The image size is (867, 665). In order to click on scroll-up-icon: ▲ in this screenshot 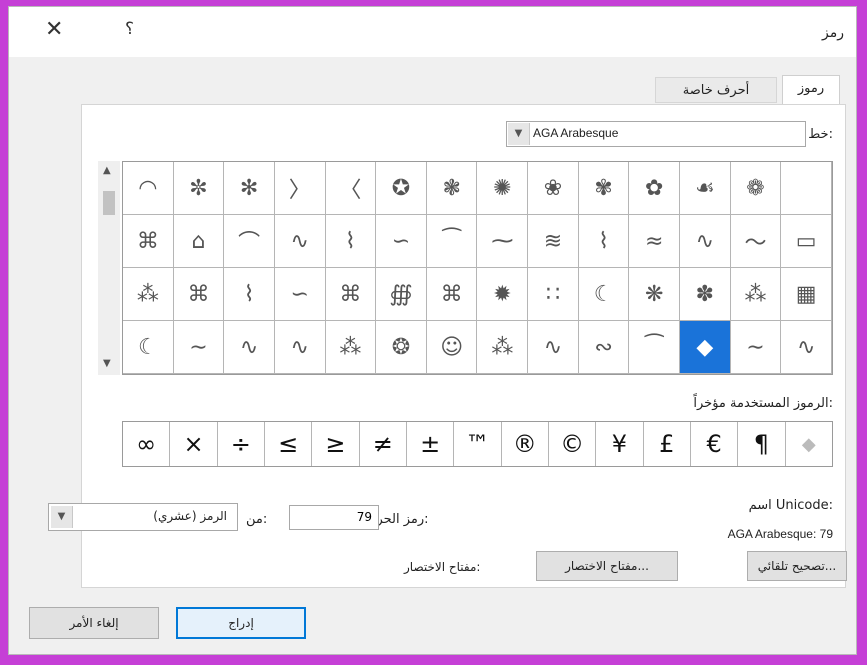, I will do `click(107, 170)`.